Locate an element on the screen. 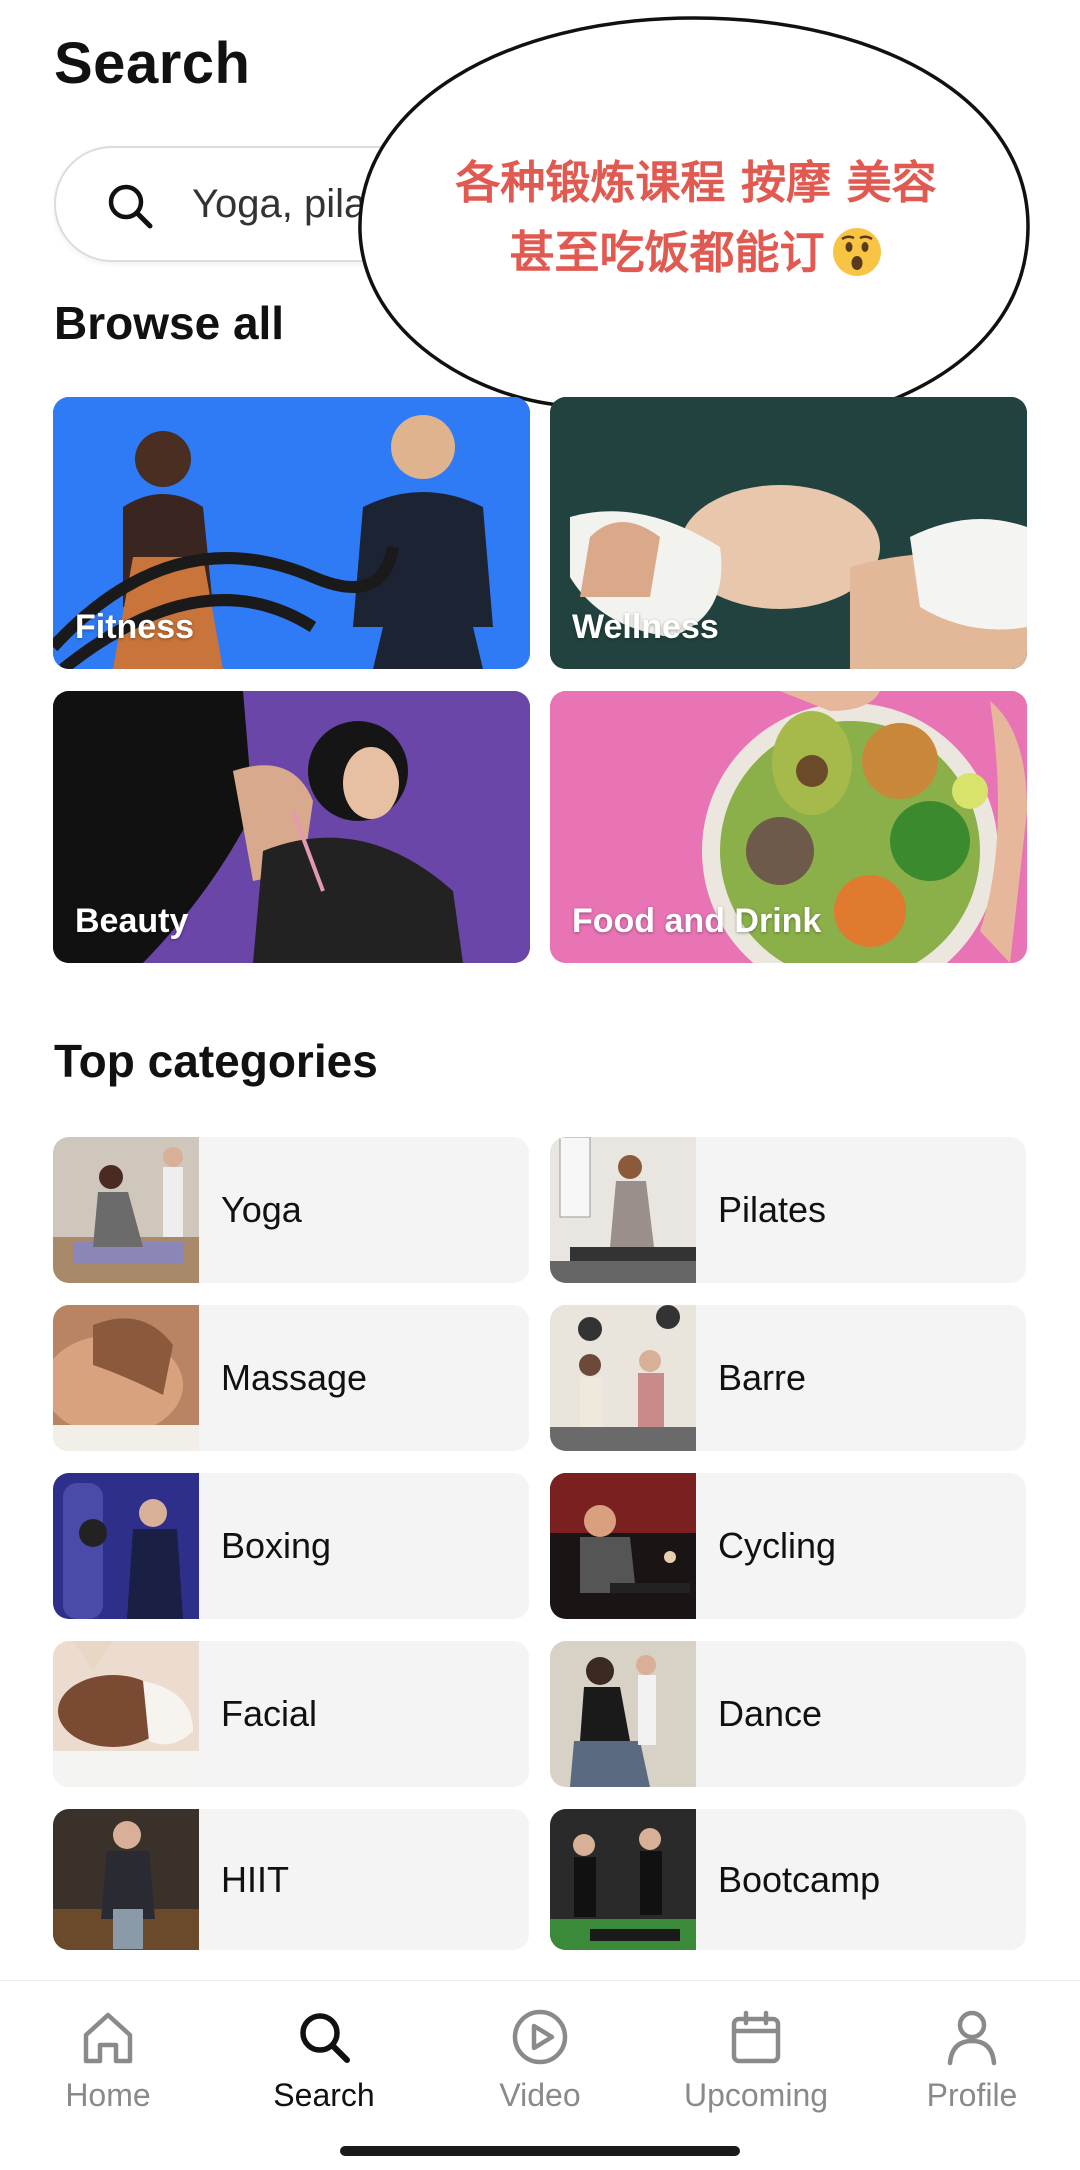 The height and width of the screenshot is (2170, 1080). tab-search: Search is located at coordinates (324, 2059).